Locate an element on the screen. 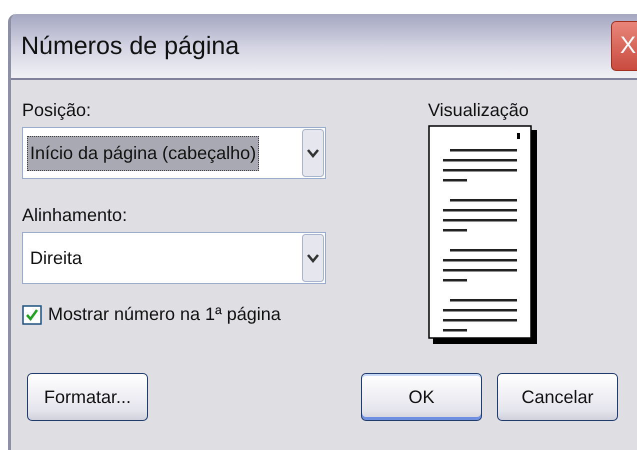 The height and width of the screenshot is (450, 637). dropdown-value: Início da página (cabeçalho) is located at coordinates (143, 153).